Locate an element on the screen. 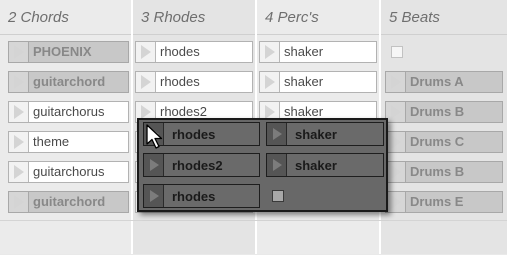  clip-slot: Drums C is located at coordinates (444, 142).